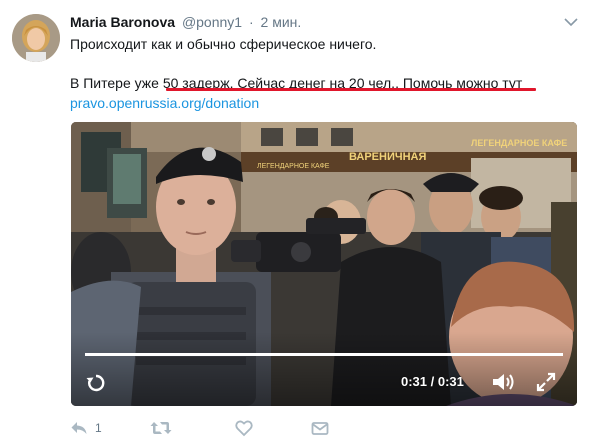 This screenshot has height=445, width=595. Describe the element at coordinates (79, 428) in the screenshot. I see `reply-icon` at that location.